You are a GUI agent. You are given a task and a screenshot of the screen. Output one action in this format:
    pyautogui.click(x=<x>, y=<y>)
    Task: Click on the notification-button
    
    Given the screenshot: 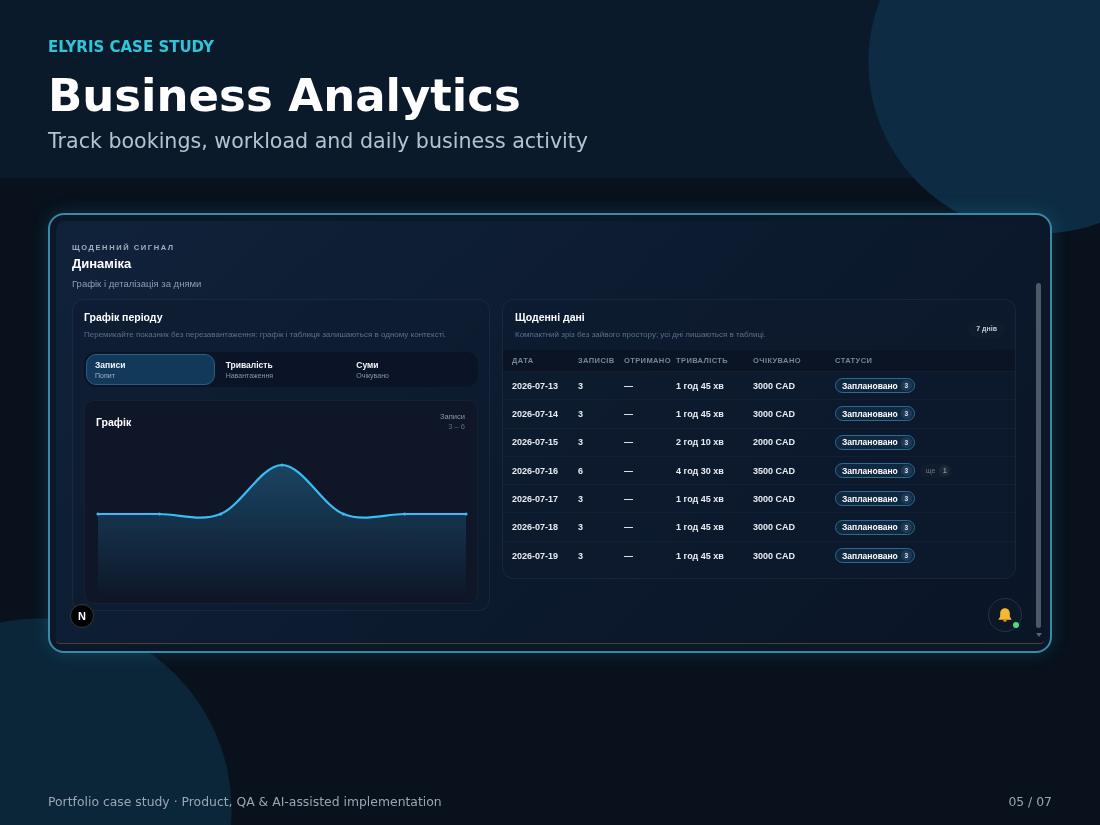 What is the action you would take?
    pyautogui.click(x=1005, y=615)
    